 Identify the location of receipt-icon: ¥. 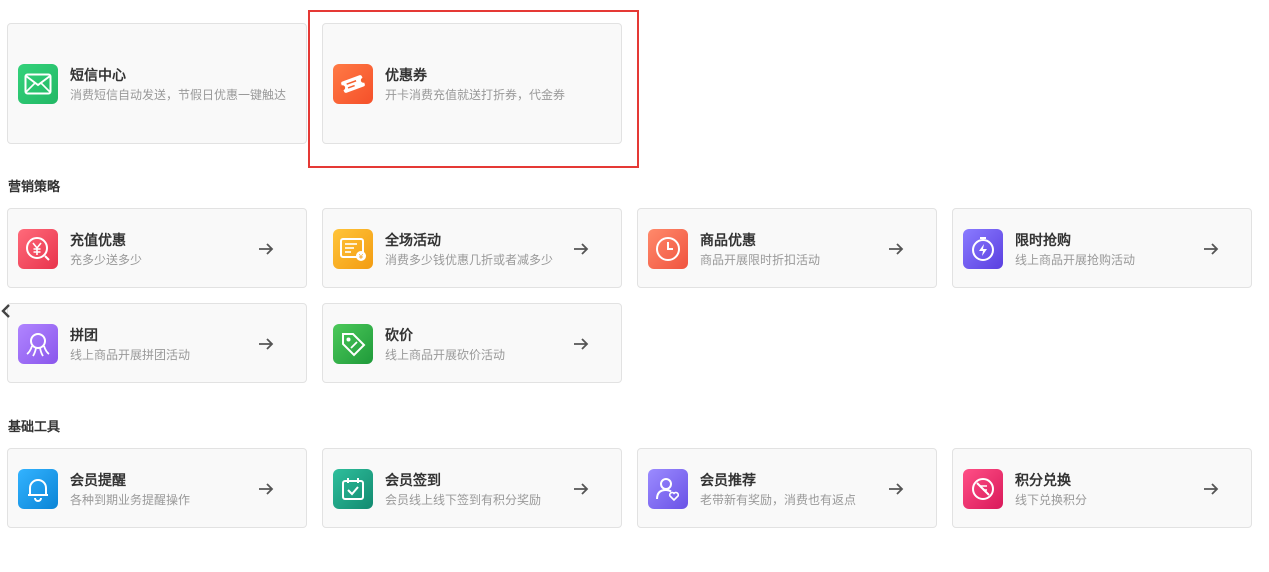
(353, 249).